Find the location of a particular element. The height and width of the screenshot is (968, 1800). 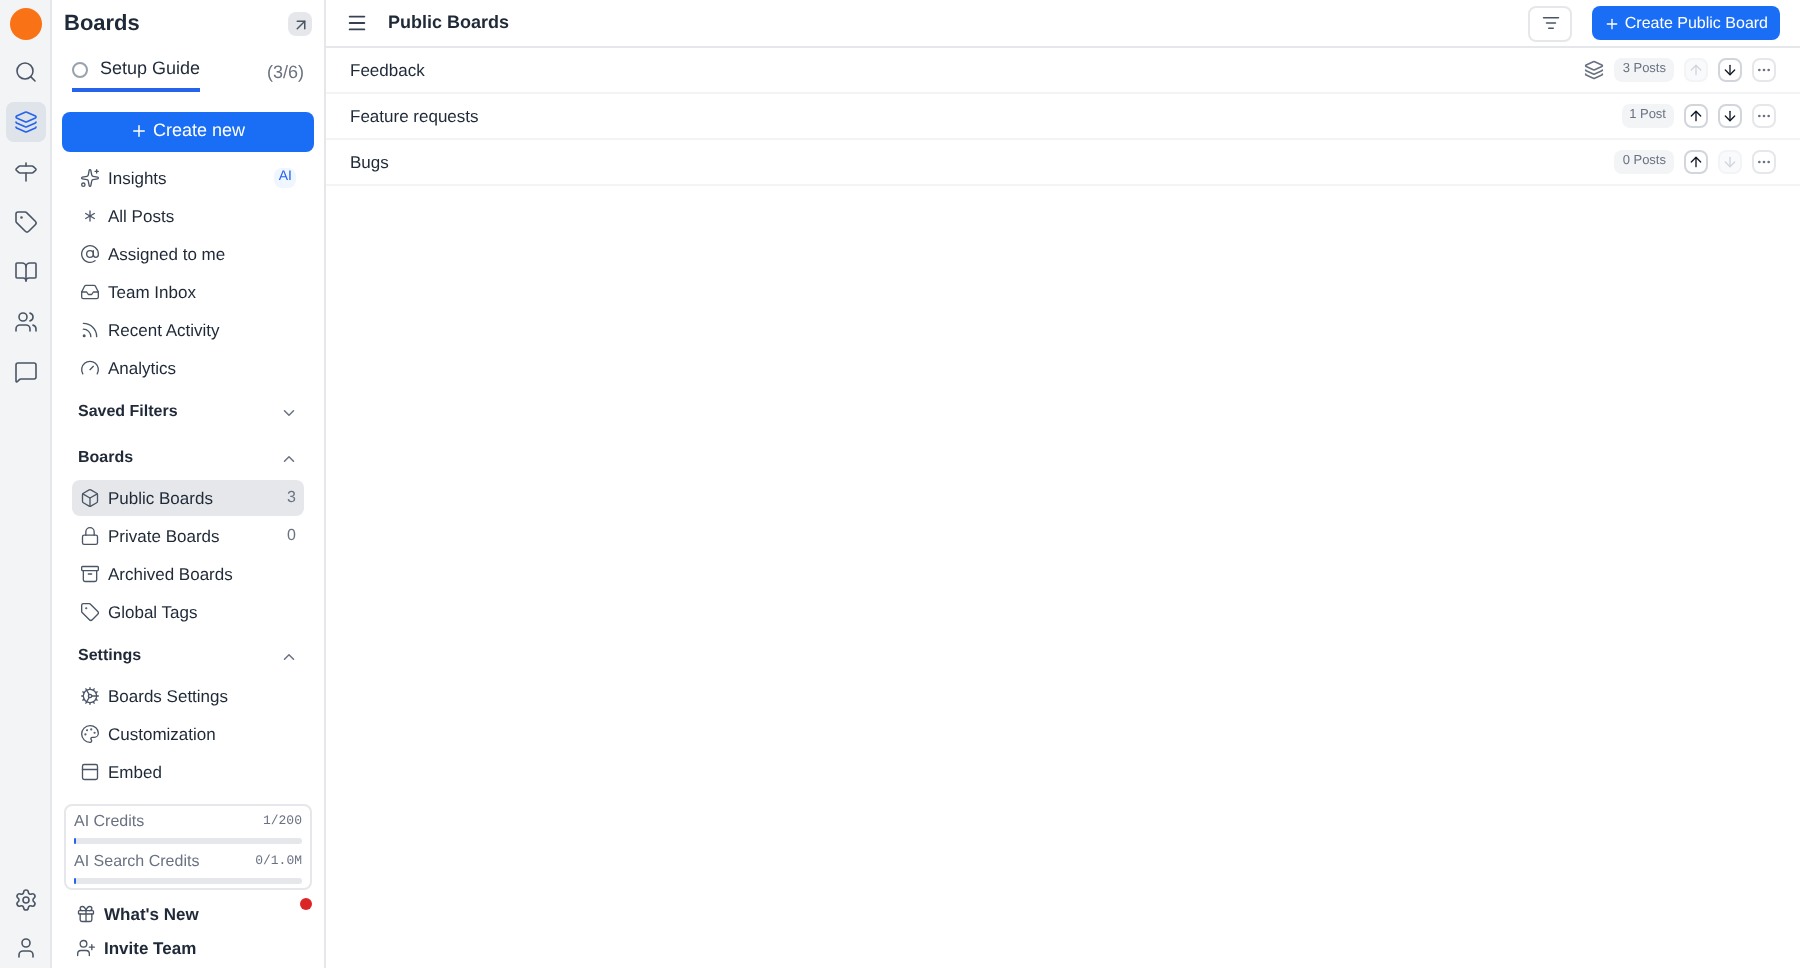

create-board-button: Create Public Board is located at coordinates (1686, 23).